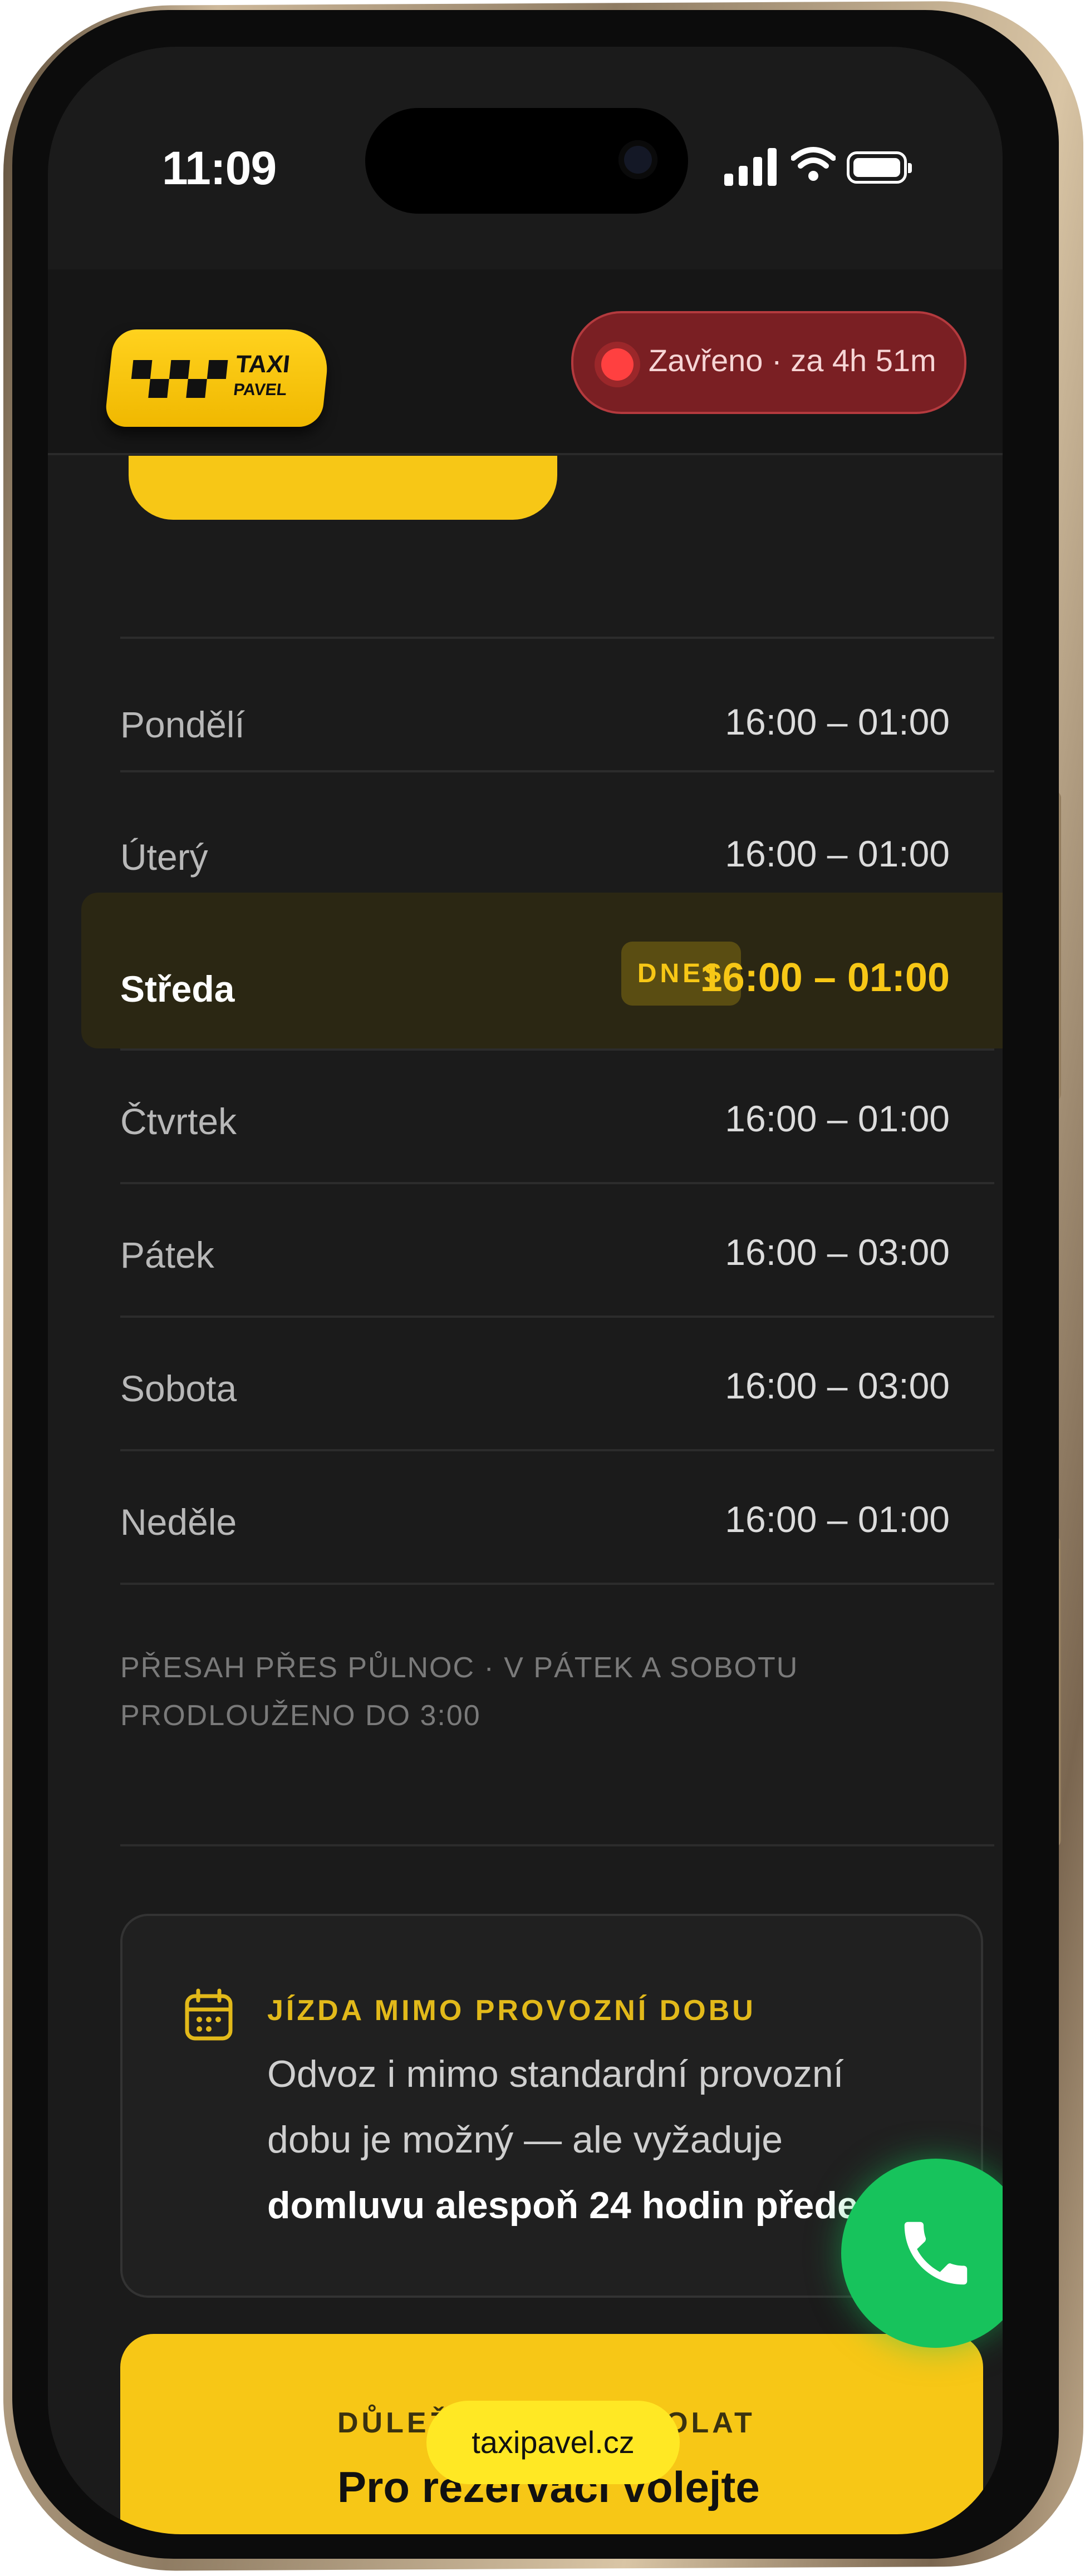 The image size is (1085, 2576). What do you see at coordinates (209, 2014) in the screenshot?
I see `calendar-icon` at bounding box center [209, 2014].